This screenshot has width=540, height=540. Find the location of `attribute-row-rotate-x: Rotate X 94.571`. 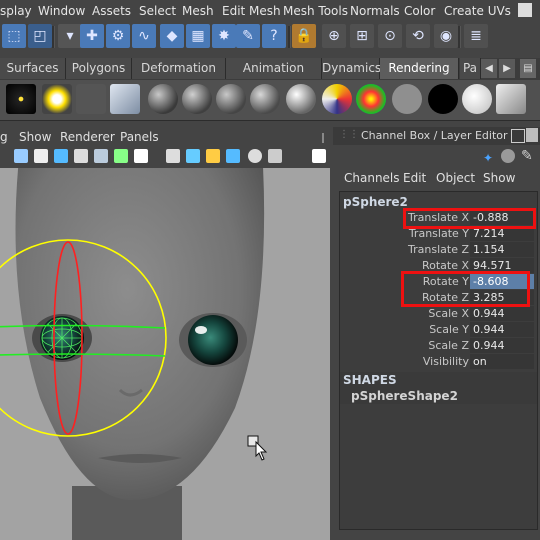

attribute-row-rotate-x: Rotate X 94.571 is located at coordinates (438, 266).